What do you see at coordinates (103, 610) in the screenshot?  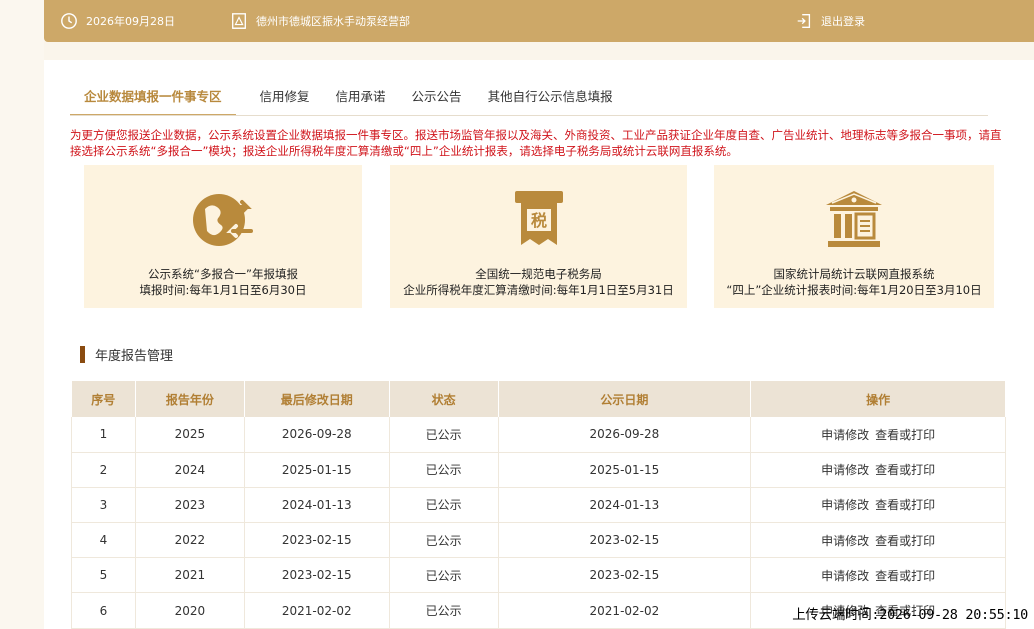 I see `cell-no: 6` at bounding box center [103, 610].